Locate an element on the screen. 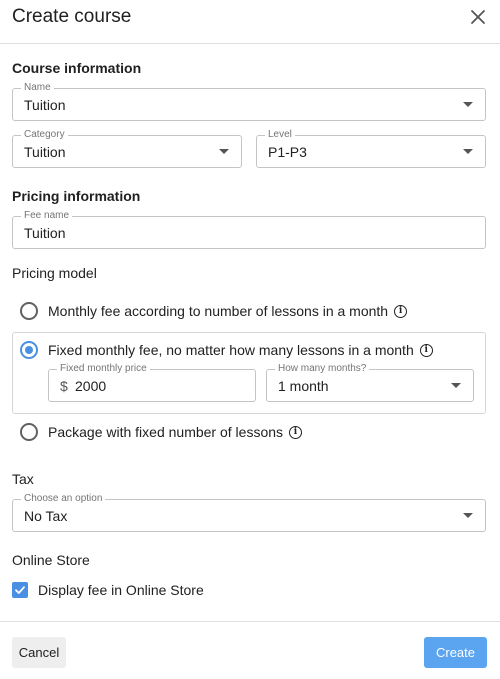 The width and height of the screenshot is (500, 679). display-fee-online-store-option: Display fee in Online Store is located at coordinates (108, 590).